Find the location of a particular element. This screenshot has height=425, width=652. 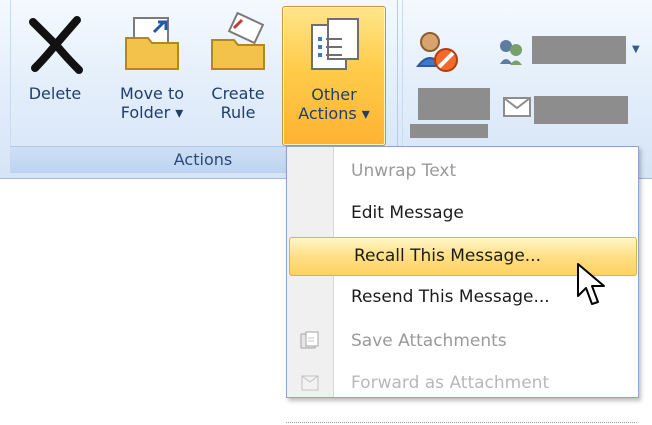

menu-item-label: Unwrap Text is located at coordinates (404, 171).